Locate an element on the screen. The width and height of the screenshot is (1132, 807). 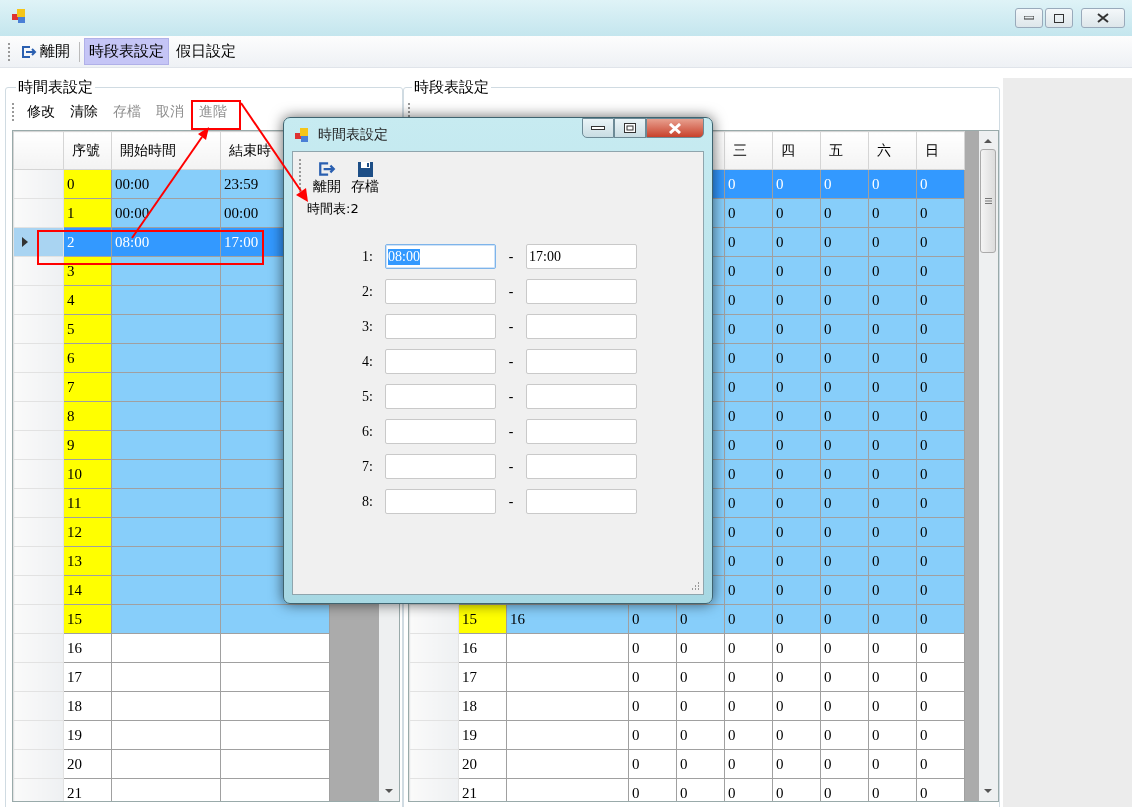
minimize-button is located at coordinates (598, 128).